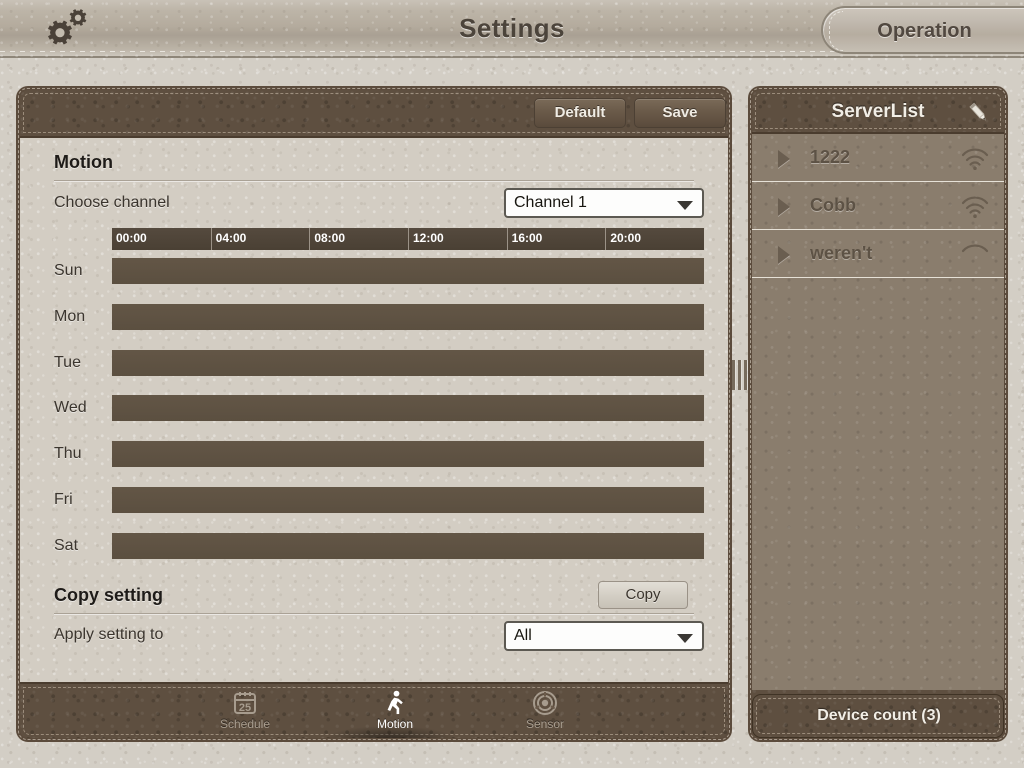 The width and height of the screenshot is (1024, 768). Describe the element at coordinates (878, 112) in the screenshot. I see `server-list-header: ServerList` at that location.